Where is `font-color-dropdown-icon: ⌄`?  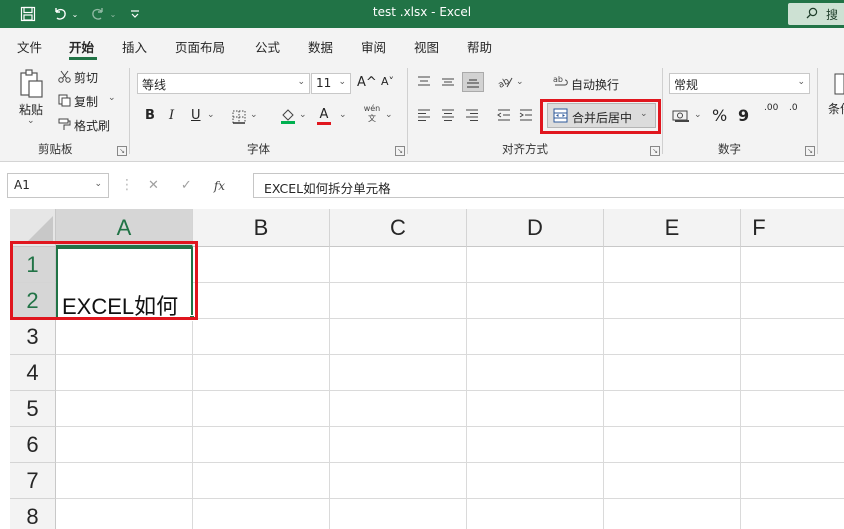
font-color-dropdown-icon: ⌄ is located at coordinates (343, 115).